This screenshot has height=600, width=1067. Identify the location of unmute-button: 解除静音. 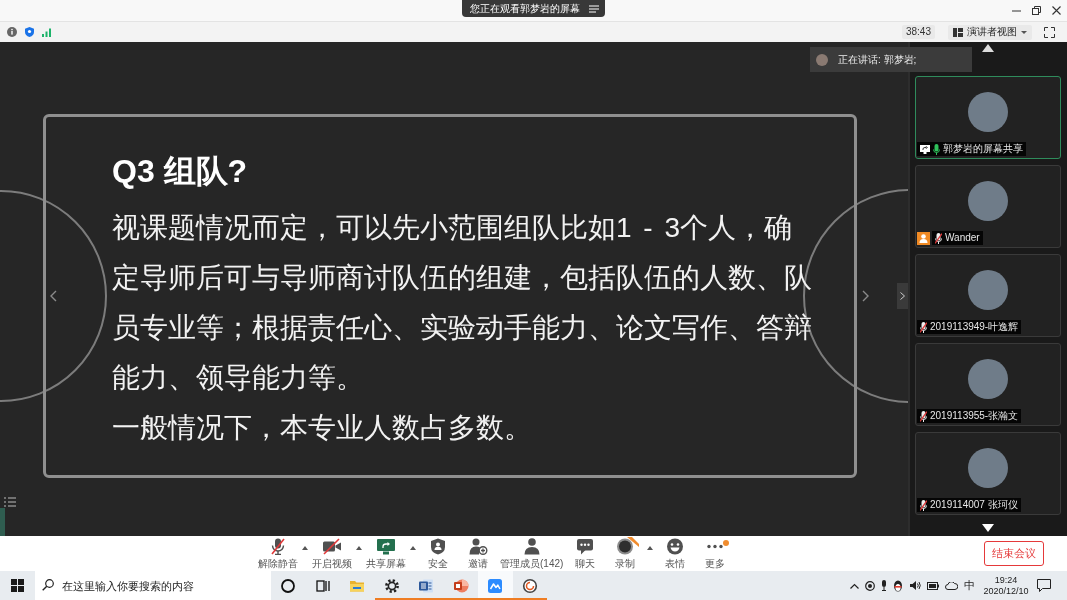
(278, 553).